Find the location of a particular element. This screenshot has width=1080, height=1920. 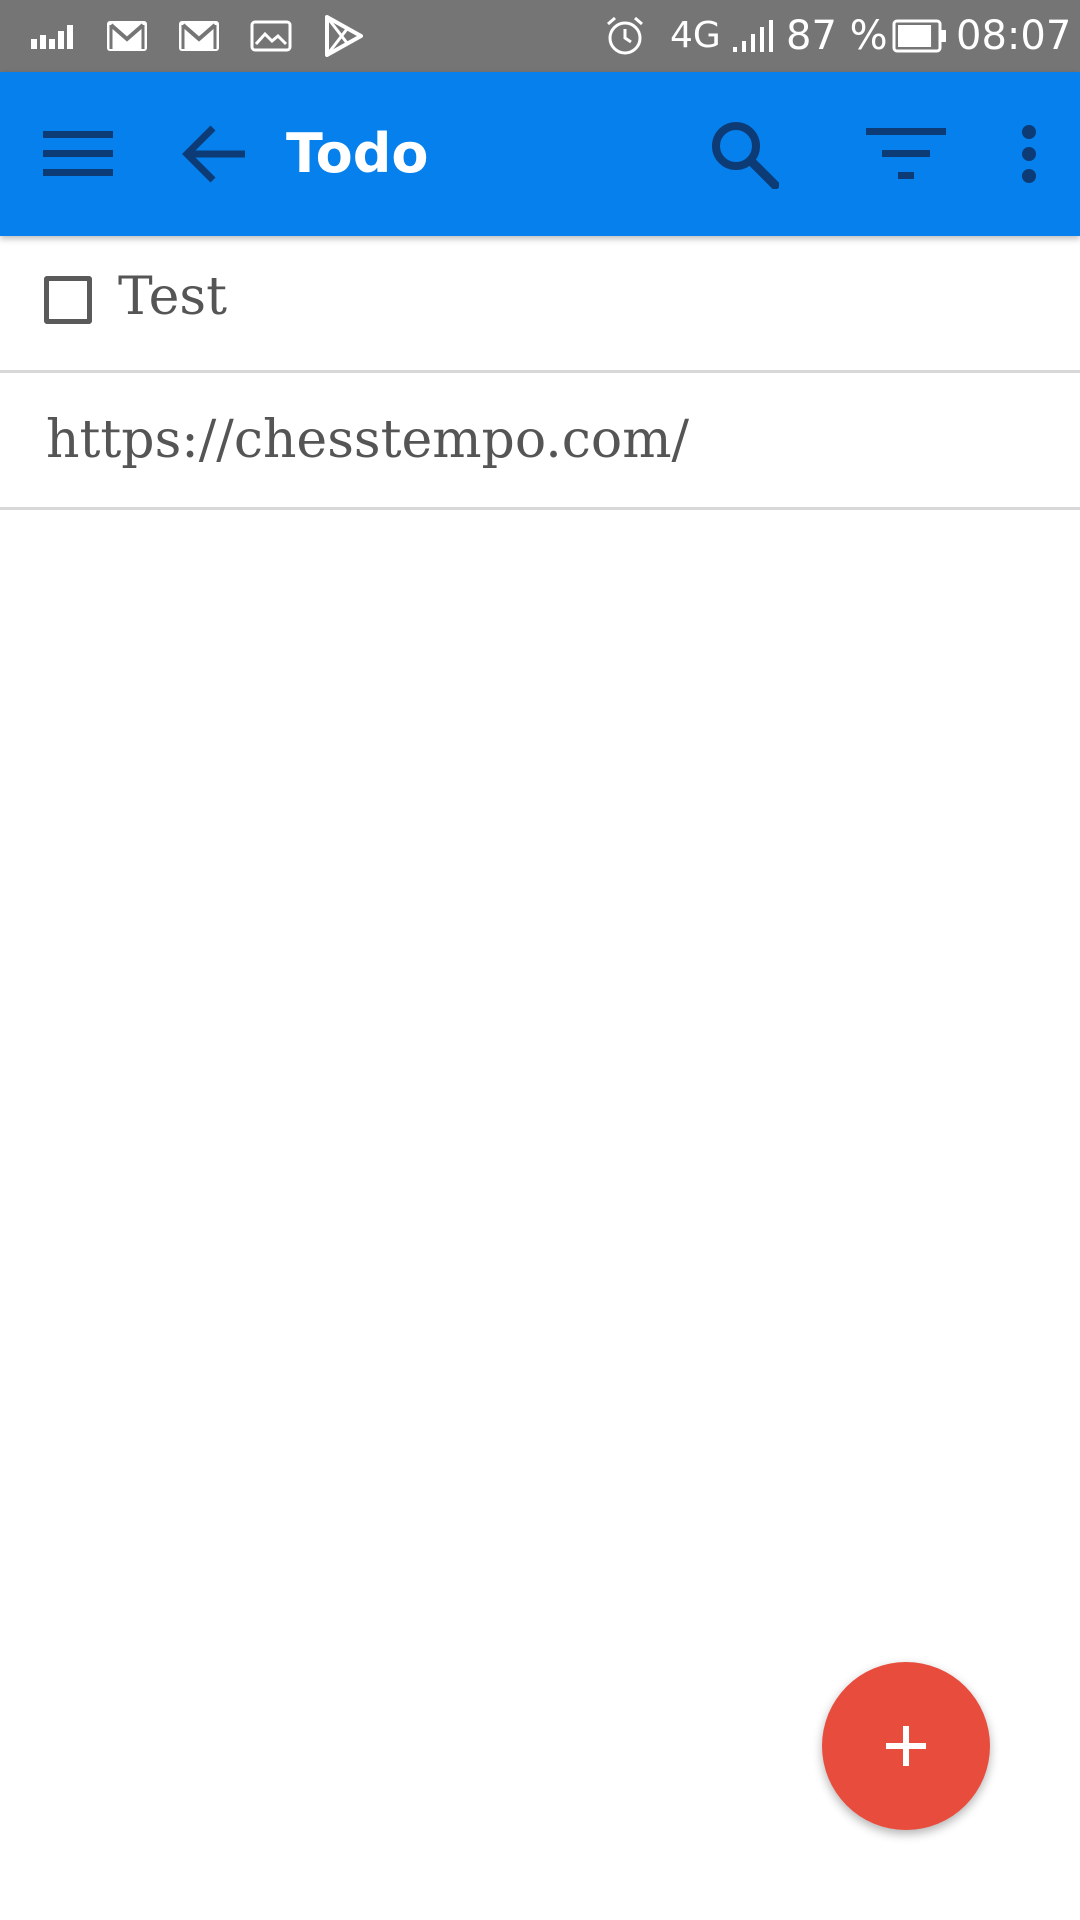

task-row: https://chesstempo.com/ is located at coordinates (540, 441).